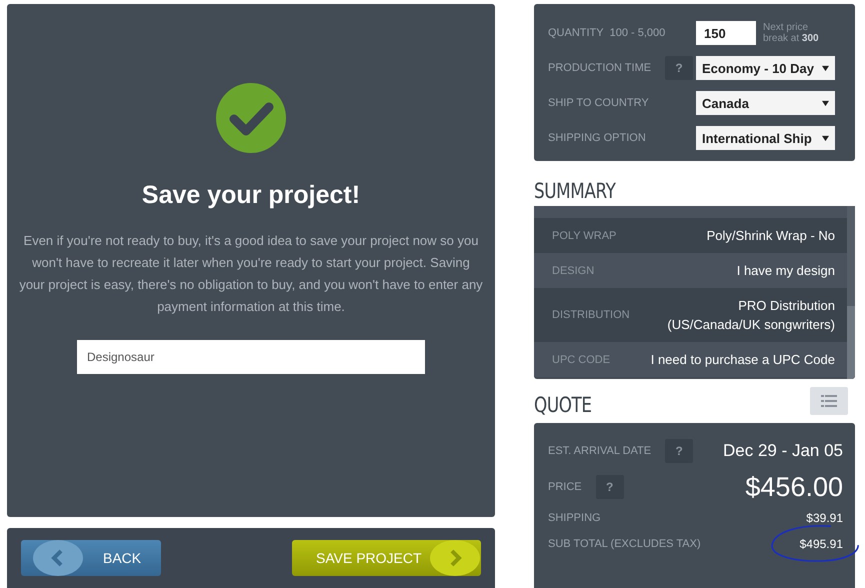 The image size is (865, 588). I want to click on summary-value: PRO Distribution, so click(786, 306).